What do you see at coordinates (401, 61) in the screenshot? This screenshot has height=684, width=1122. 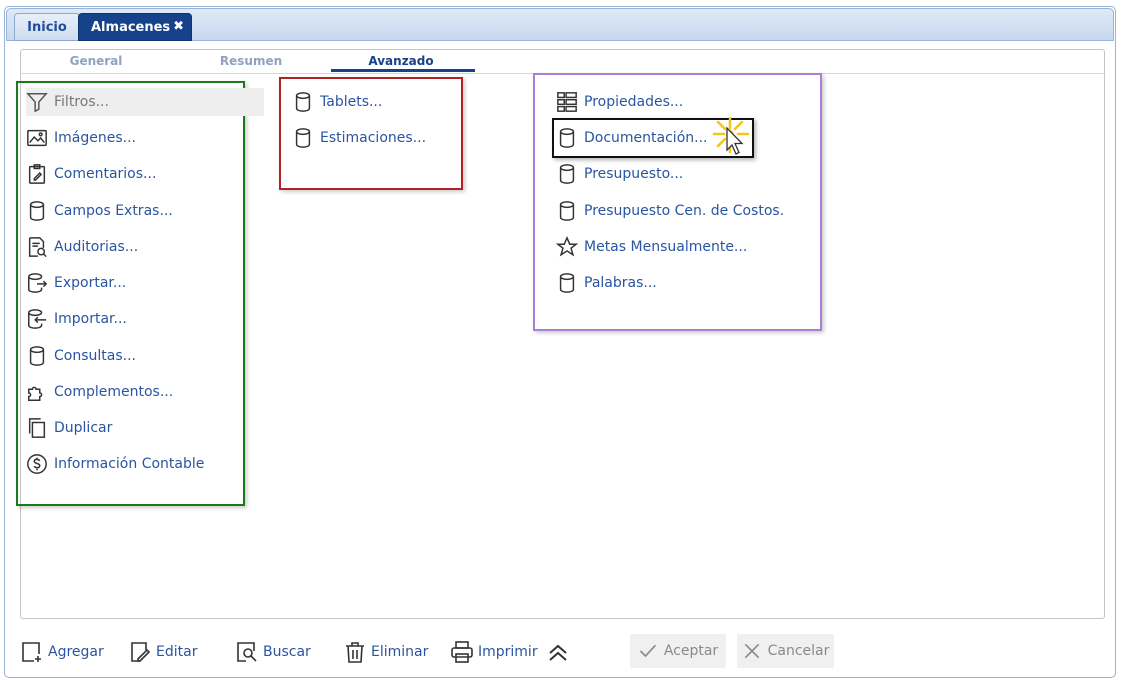 I see `subtab-avanzado: Avanzado` at bounding box center [401, 61].